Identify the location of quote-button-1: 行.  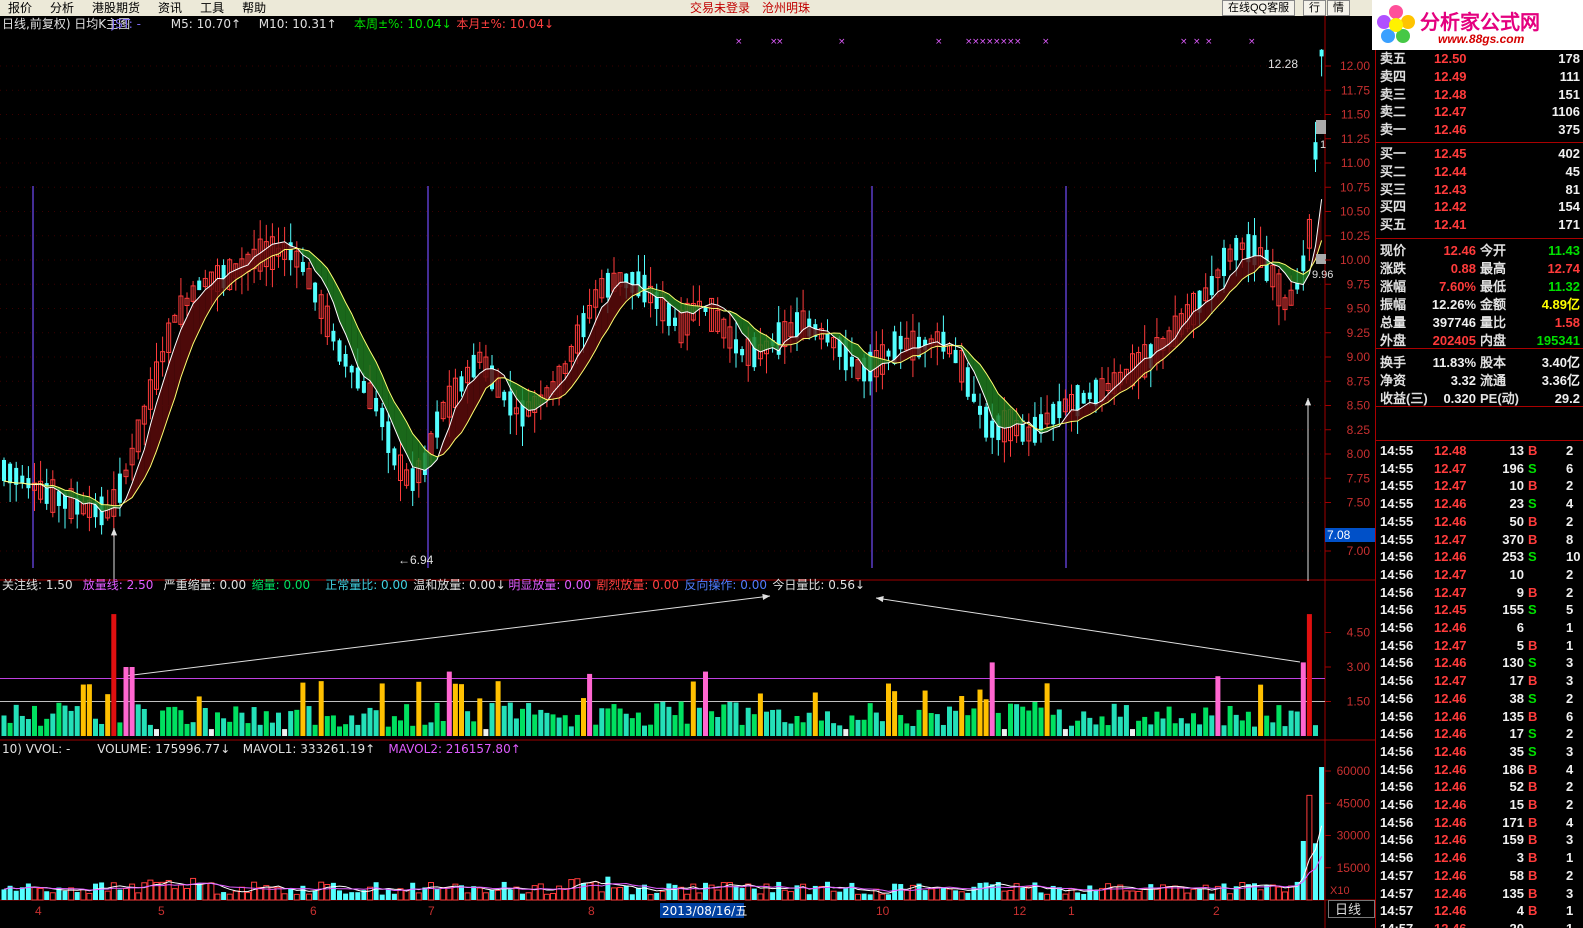
(1314, 8).